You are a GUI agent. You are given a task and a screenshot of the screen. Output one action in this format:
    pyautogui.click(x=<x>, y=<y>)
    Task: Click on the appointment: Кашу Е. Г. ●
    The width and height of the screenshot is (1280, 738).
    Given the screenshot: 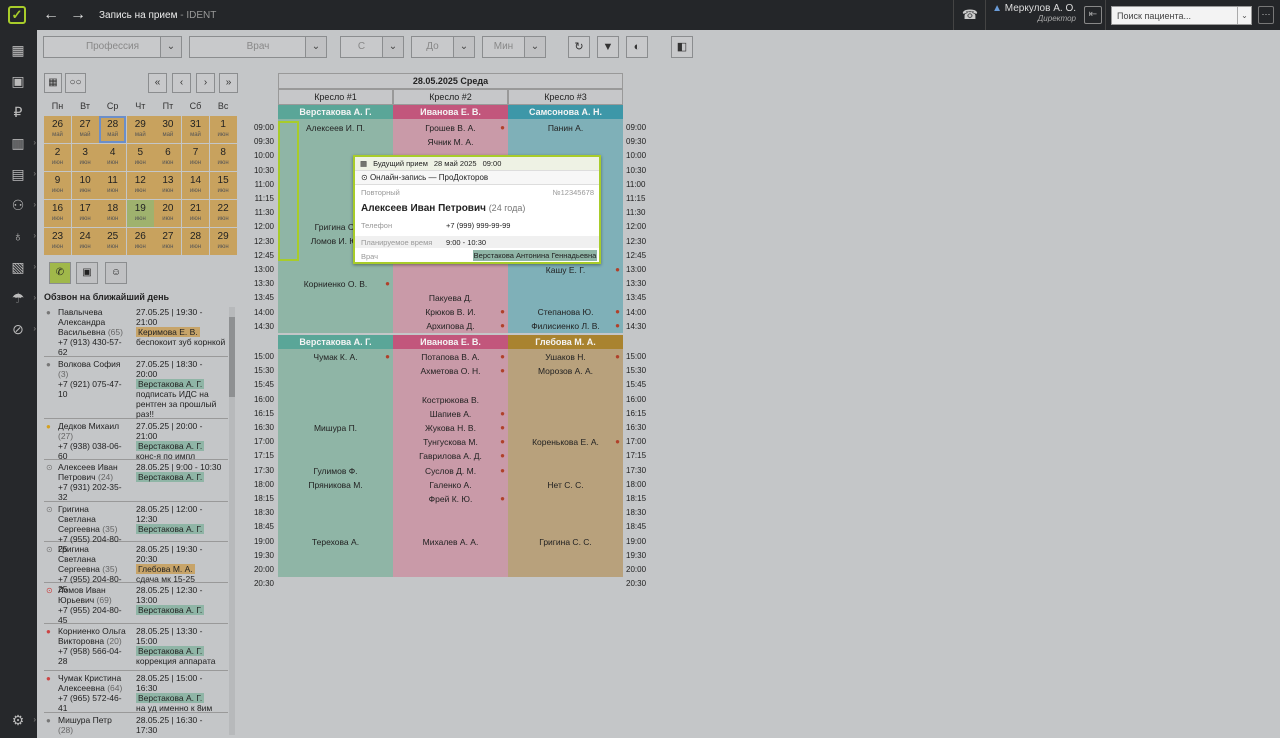 What is the action you would take?
    pyautogui.click(x=565, y=270)
    